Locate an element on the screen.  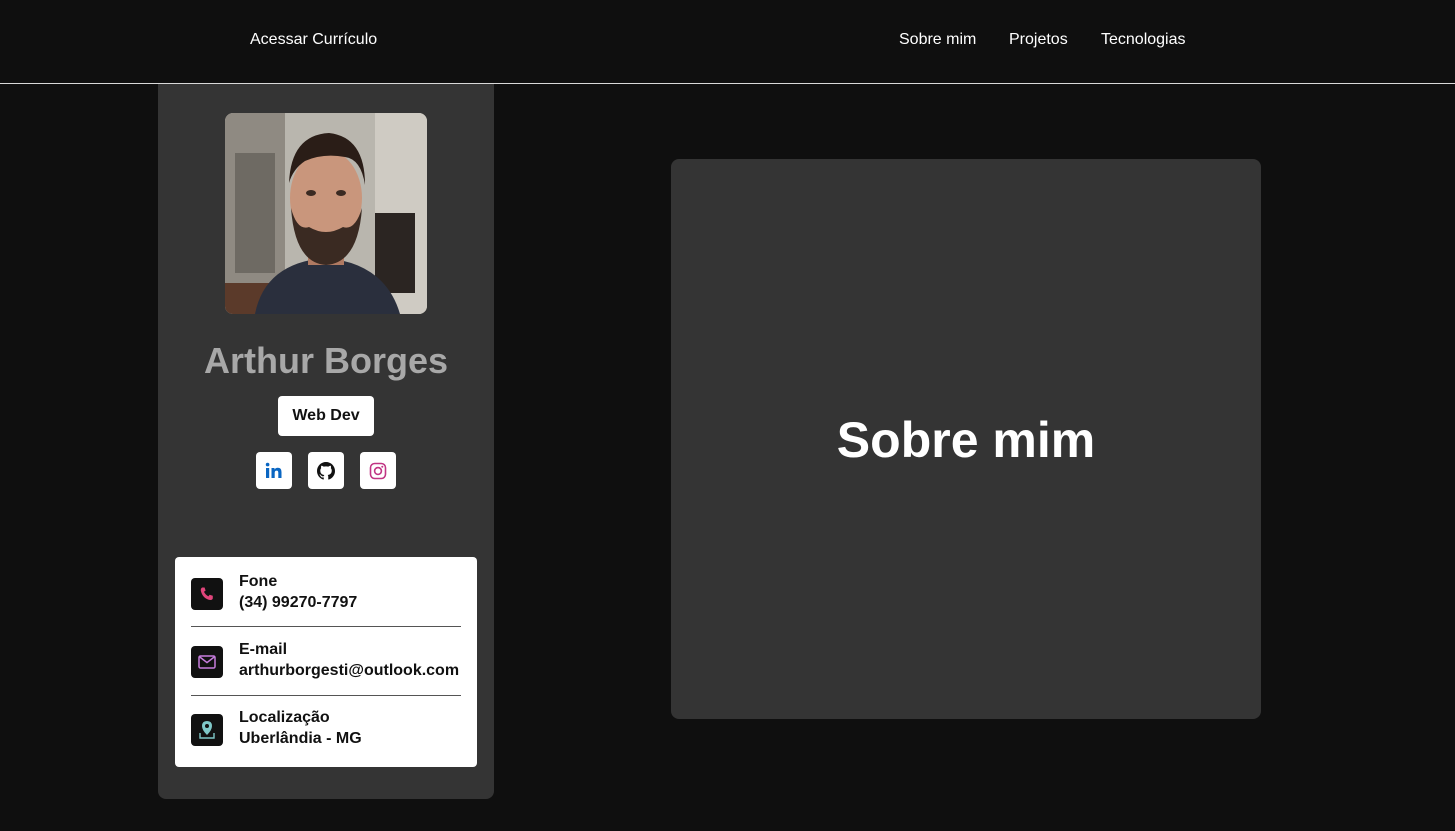
role-badge: Web Dev is located at coordinates (326, 416).